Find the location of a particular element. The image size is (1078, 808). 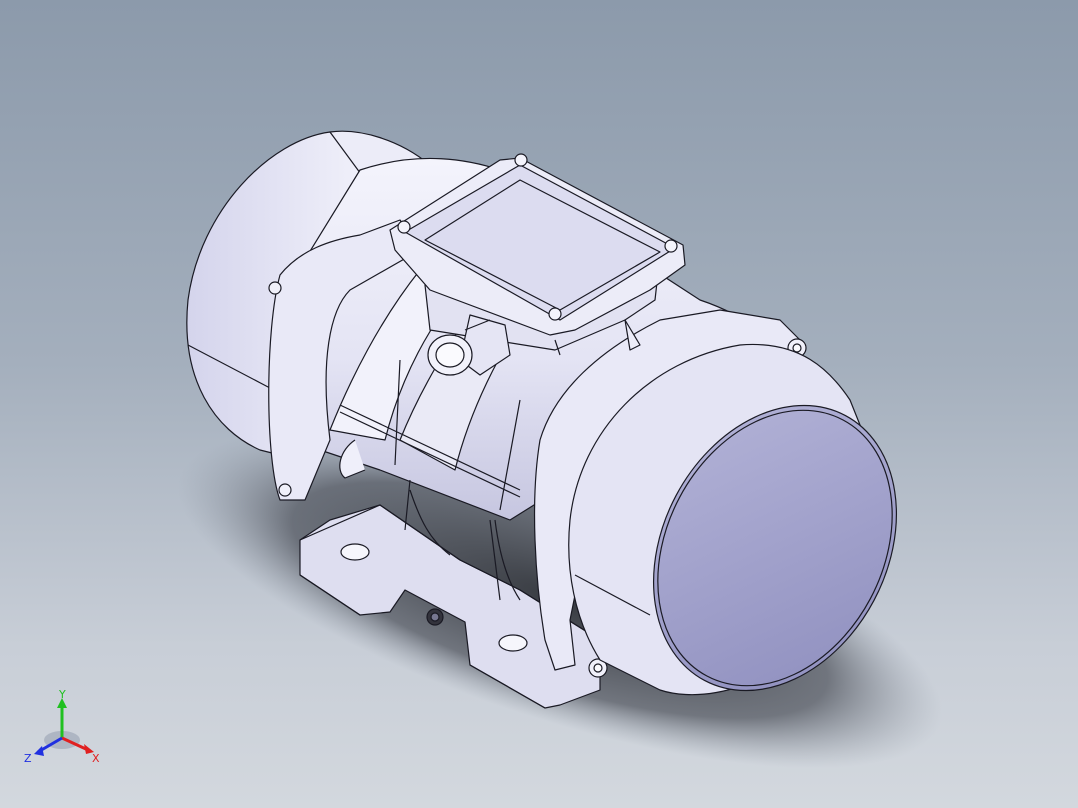

z-axis-label: Z is located at coordinates (28, 758).